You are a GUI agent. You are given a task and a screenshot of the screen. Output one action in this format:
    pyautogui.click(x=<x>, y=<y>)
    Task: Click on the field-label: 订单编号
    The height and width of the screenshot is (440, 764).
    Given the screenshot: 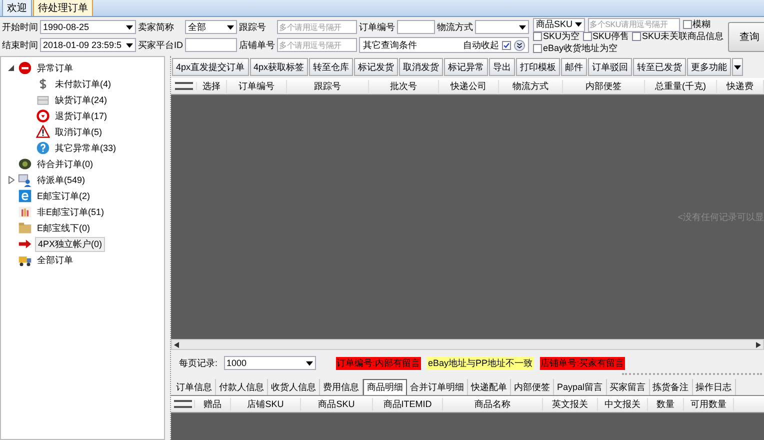 What is the action you would take?
    pyautogui.click(x=377, y=27)
    